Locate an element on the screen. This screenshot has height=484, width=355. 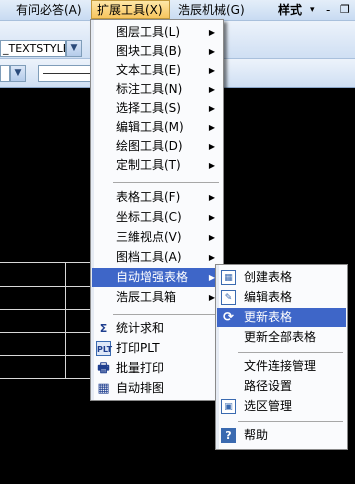
menu-item-custom-tools: 定制工具(T) ▶ is located at coordinates (157, 165).